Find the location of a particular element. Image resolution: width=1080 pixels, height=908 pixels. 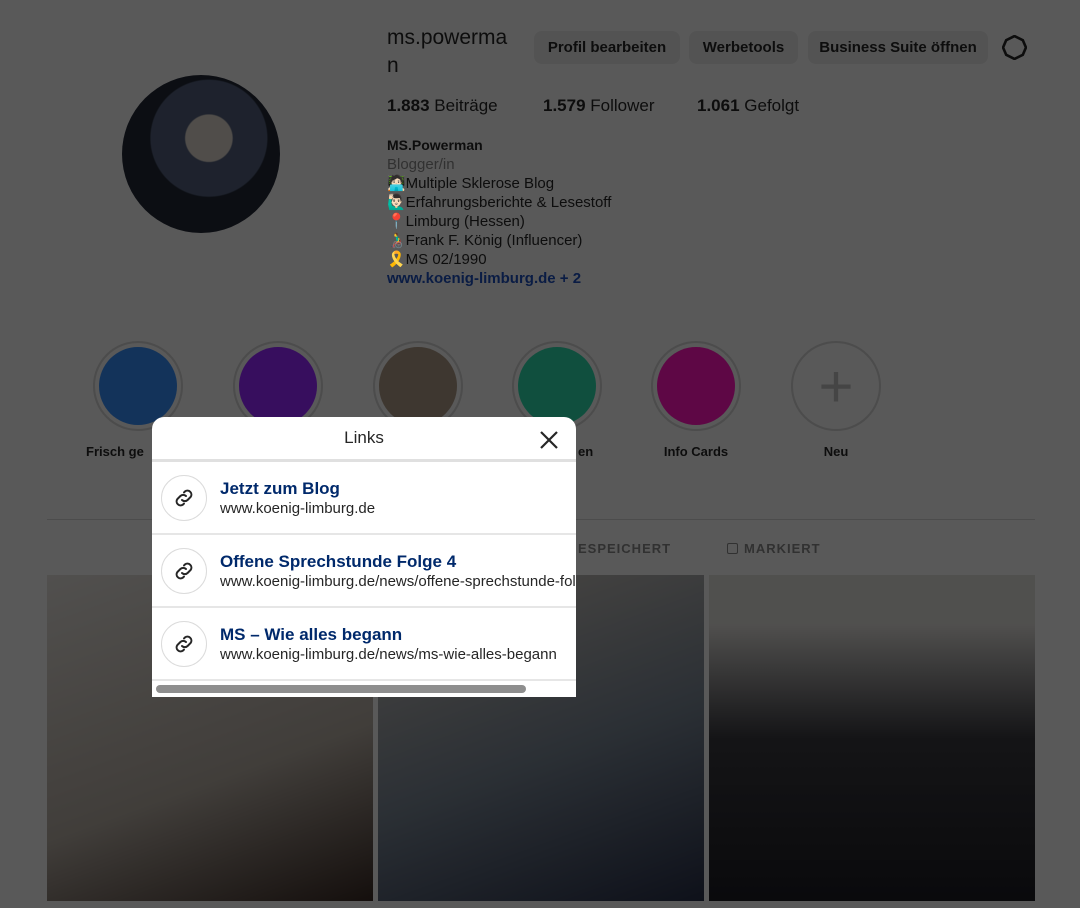

link-url: www.koenig-limburg.de is located at coordinates (298, 508).